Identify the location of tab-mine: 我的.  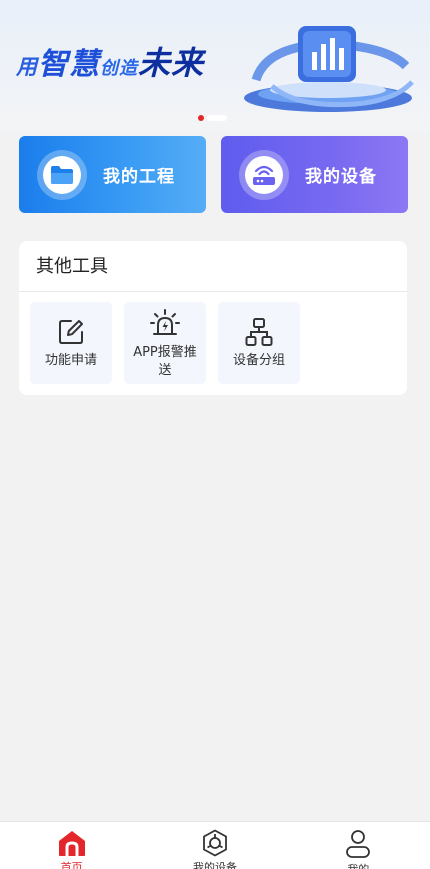
(358, 845).